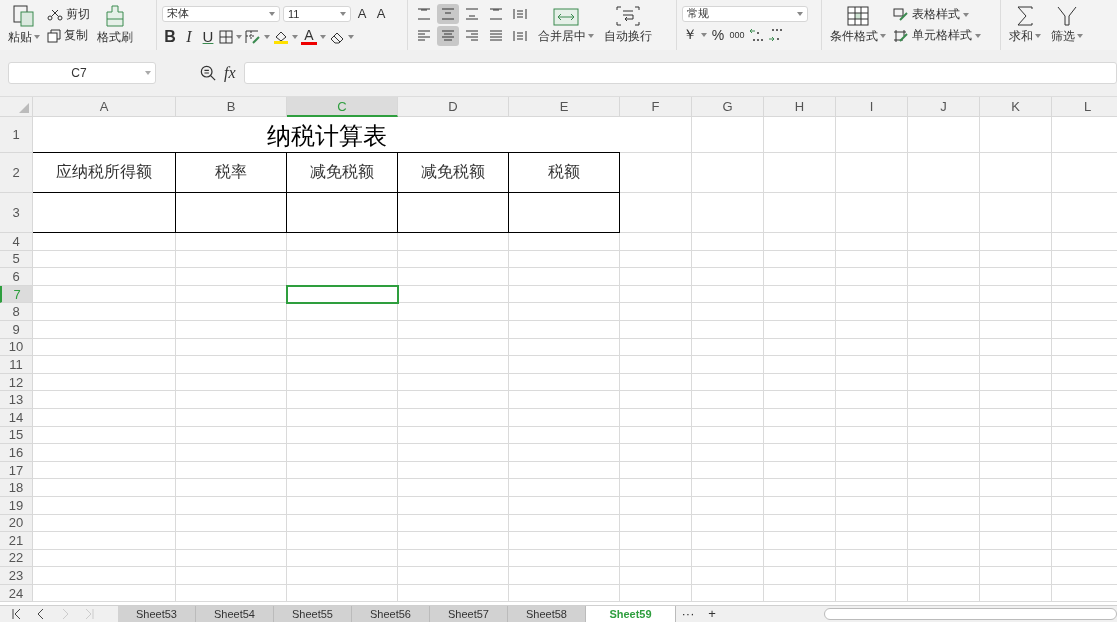  What do you see at coordinates (712, 614) in the screenshot?
I see `add-sheet-button: +` at bounding box center [712, 614].